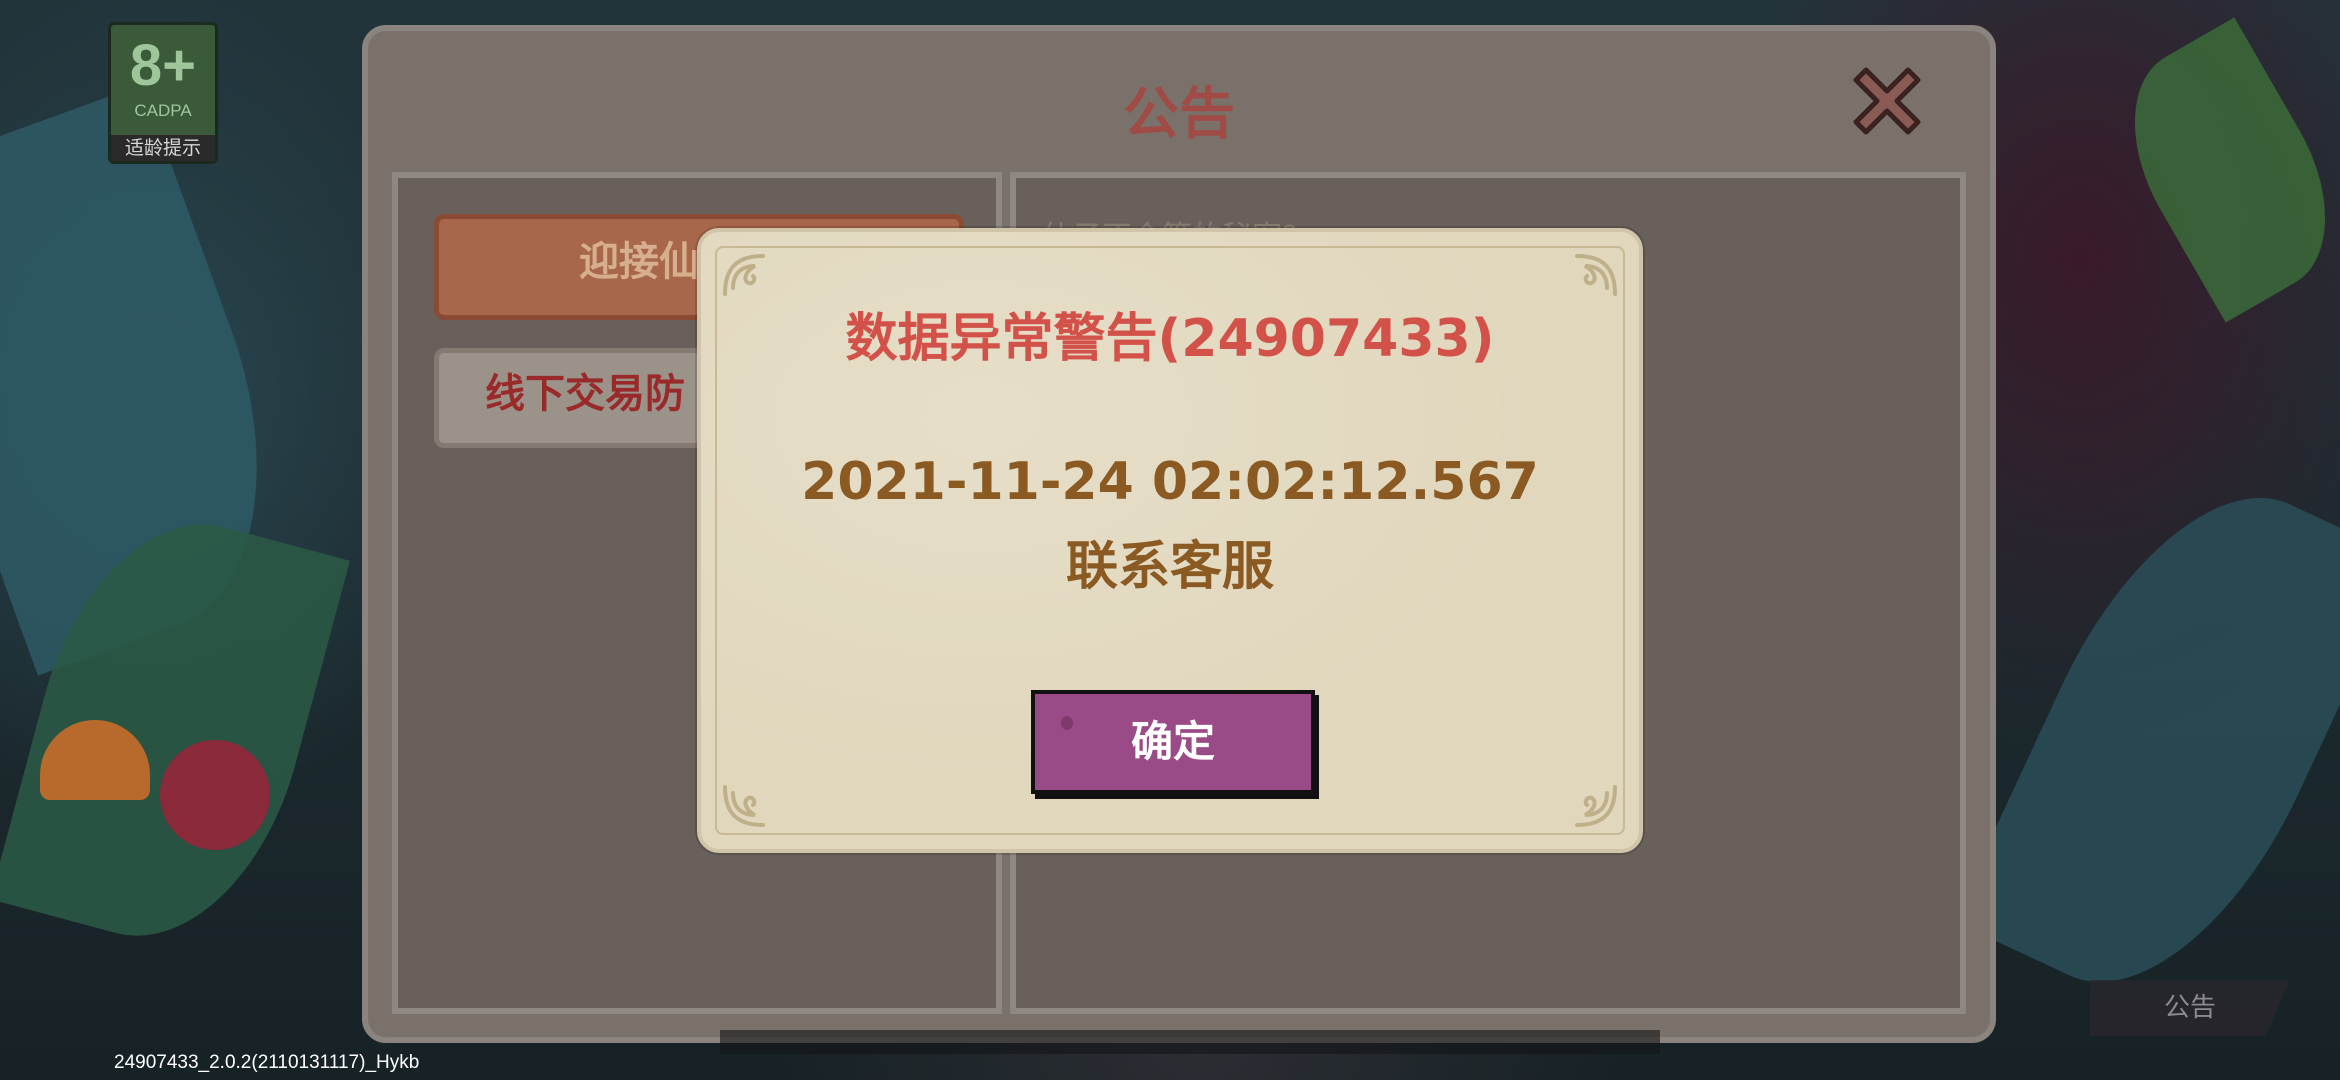 This screenshot has width=2340, height=1080. I want to click on dialog-message: 联系客服, so click(1169, 567).